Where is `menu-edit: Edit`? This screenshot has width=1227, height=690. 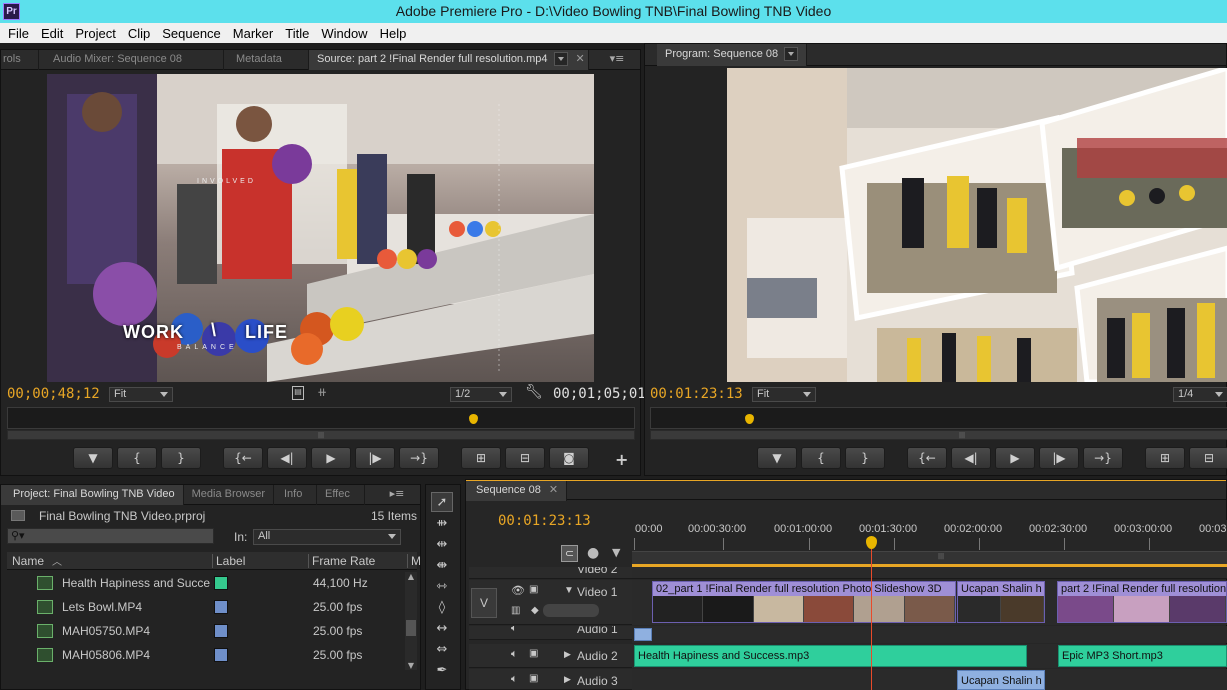
menu-edit: Edit is located at coordinates (52, 33).